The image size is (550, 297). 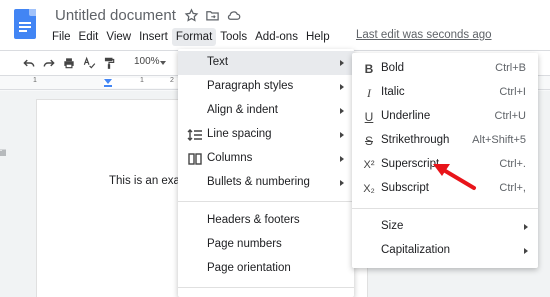 I want to click on line-spacing-icon, so click(x=194, y=135).